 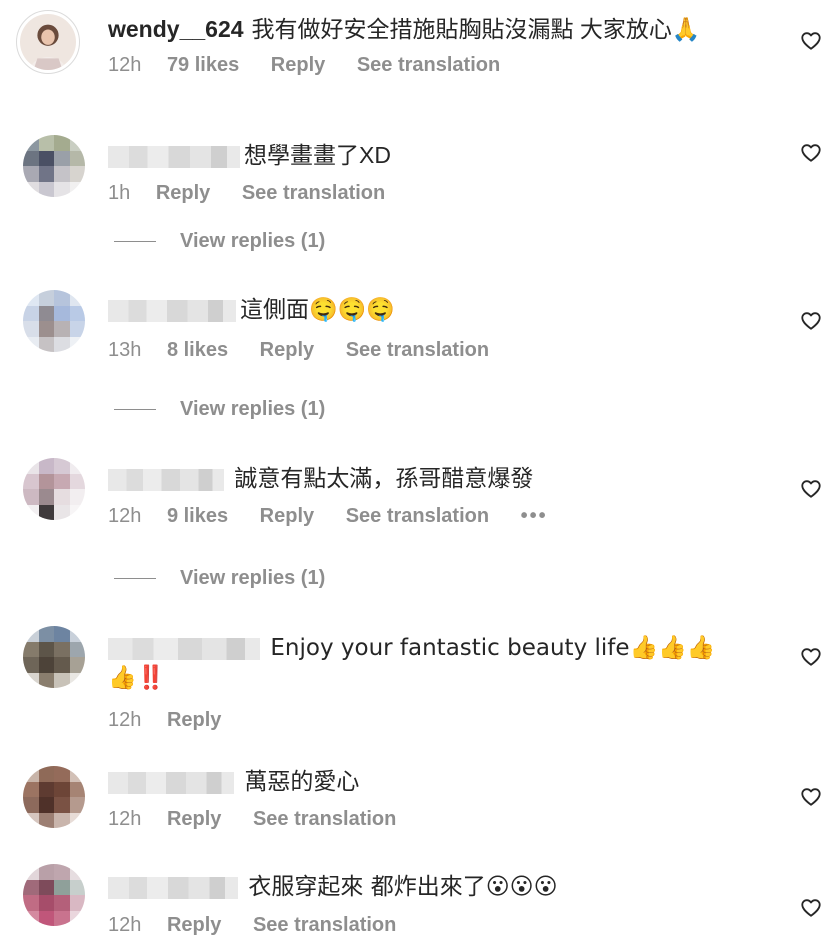 What do you see at coordinates (317, 155) in the screenshot?
I see `comment-body: 想學畫畫了XD` at bounding box center [317, 155].